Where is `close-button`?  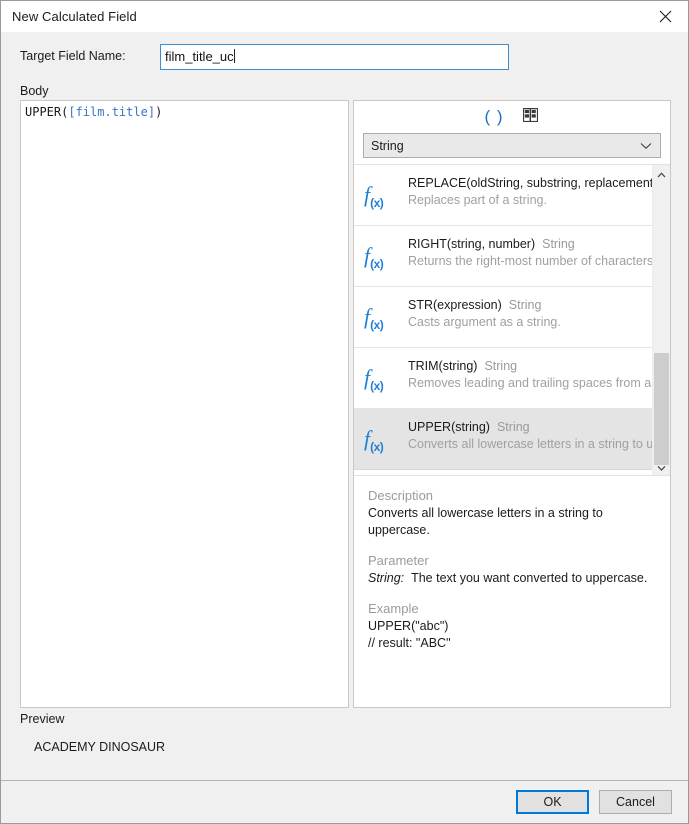
close-button is located at coordinates (665, 16).